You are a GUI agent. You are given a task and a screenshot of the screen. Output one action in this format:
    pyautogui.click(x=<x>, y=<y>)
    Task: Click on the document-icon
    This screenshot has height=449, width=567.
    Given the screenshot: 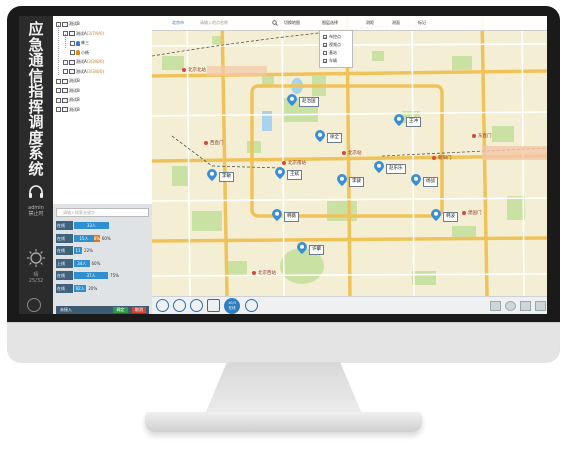 What is the action you would take?
    pyautogui.click(x=525, y=306)
    